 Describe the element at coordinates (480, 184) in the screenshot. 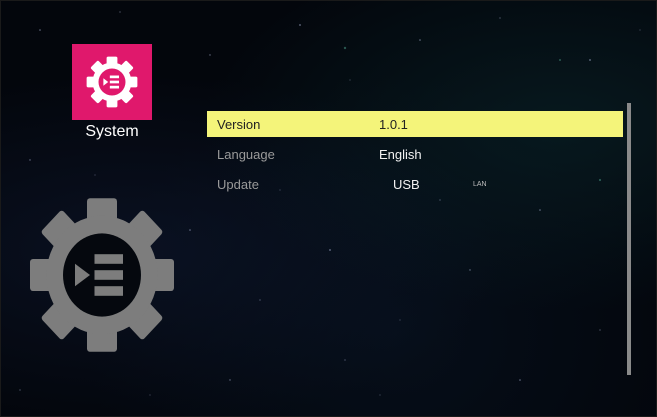

I see `update-option-lan: LAN` at that location.